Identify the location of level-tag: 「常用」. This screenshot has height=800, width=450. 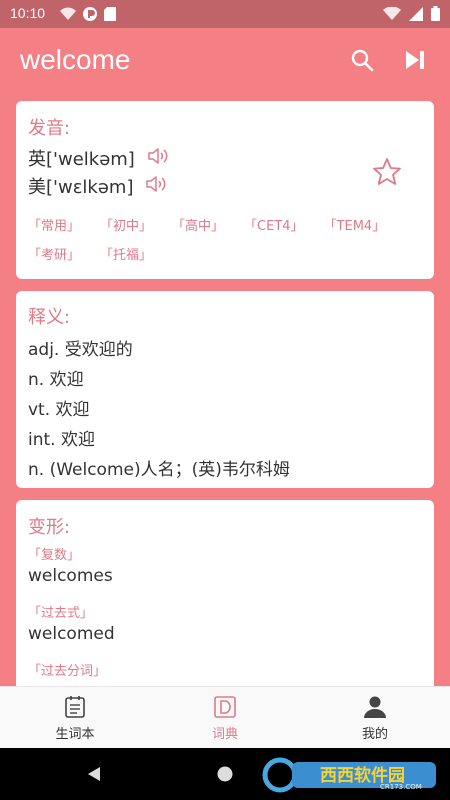
(54, 226).